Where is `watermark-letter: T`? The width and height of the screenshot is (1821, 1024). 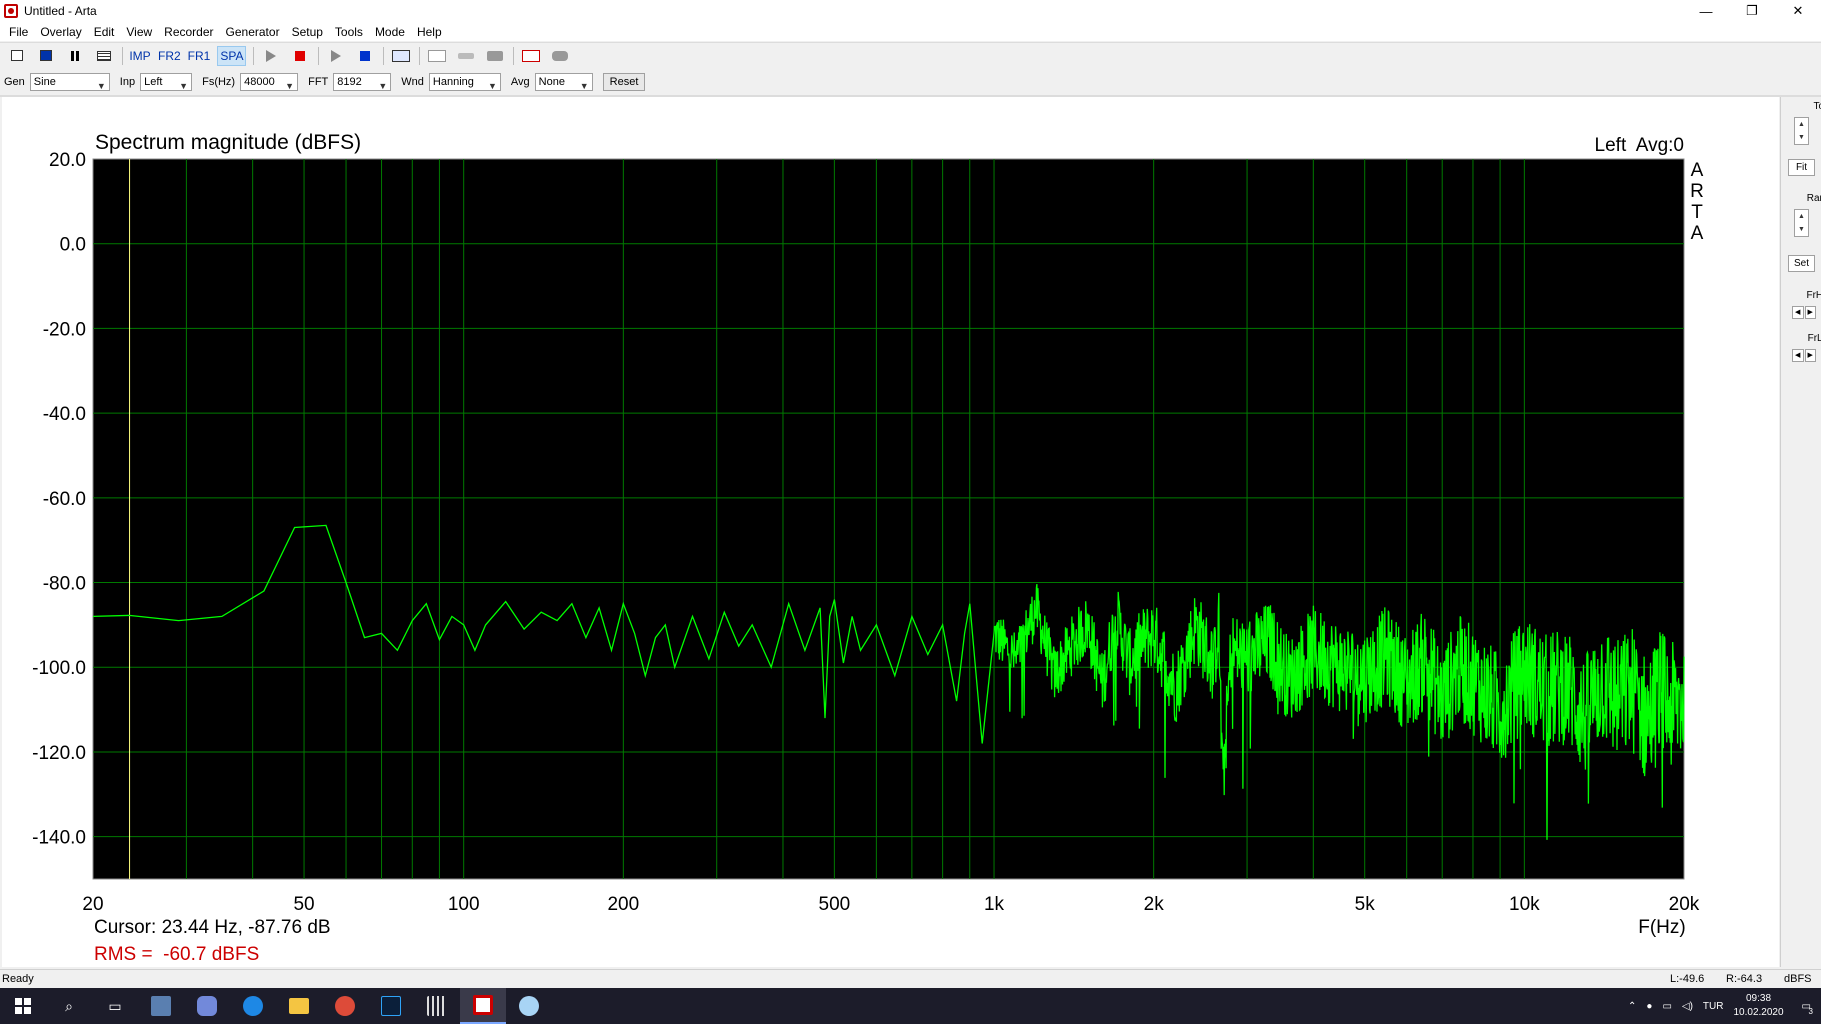 watermark-letter: T is located at coordinates (1697, 212).